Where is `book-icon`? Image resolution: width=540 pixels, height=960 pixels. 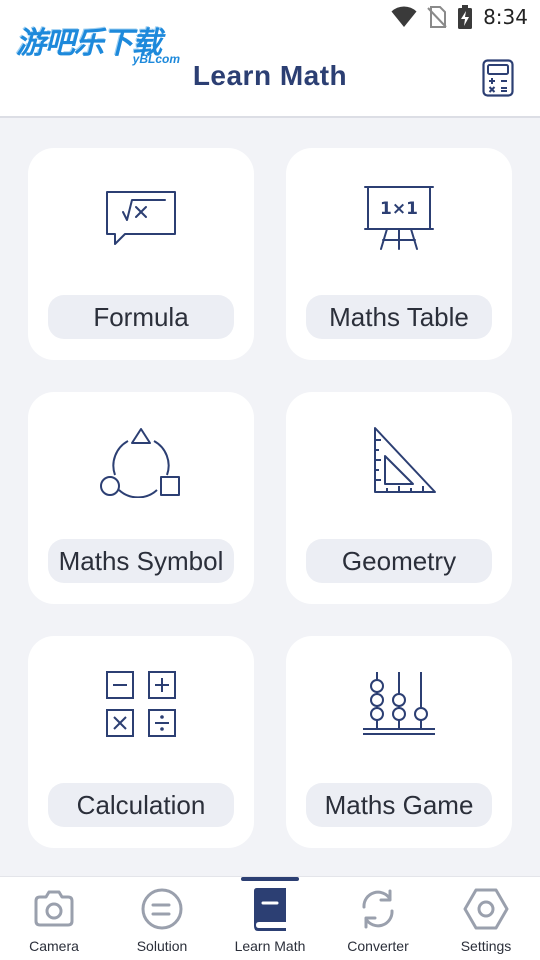
book-icon is located at coordinates (270, 909).